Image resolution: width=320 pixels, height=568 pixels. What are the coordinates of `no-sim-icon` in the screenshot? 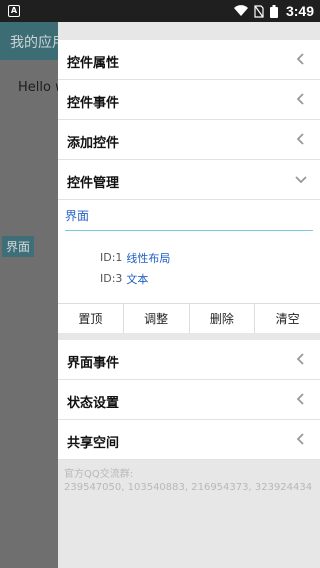 It's located at (259, 11).